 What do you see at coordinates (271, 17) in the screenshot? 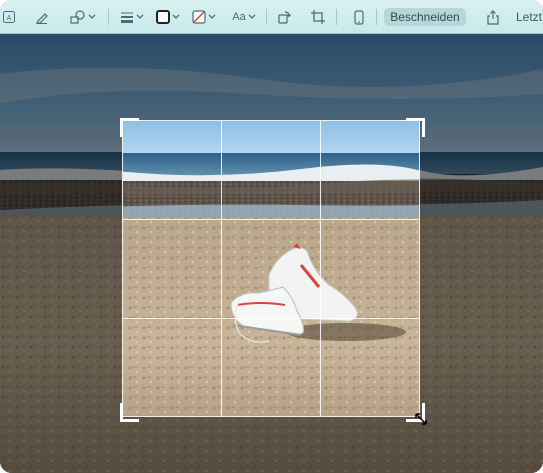
I see `toolbar: A Aa Beschneiden Letzt` at bounding box center [271, 17].